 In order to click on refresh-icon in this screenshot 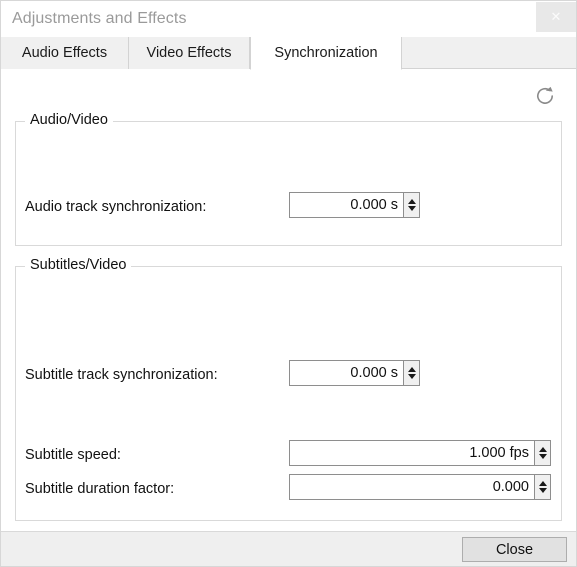, I will do `click(545, 95)`.